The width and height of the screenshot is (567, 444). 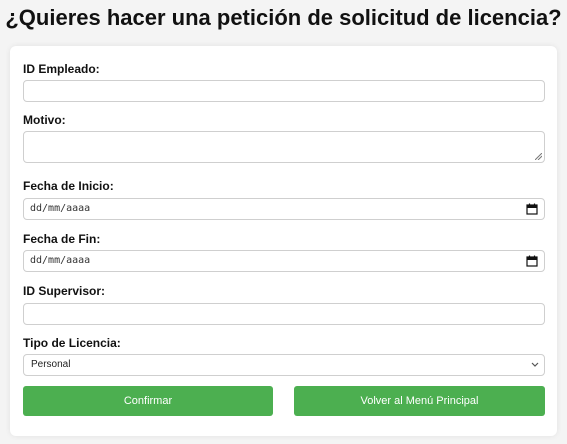 I want to click on reason-label: Motivo:, so click(x=44, y=120).